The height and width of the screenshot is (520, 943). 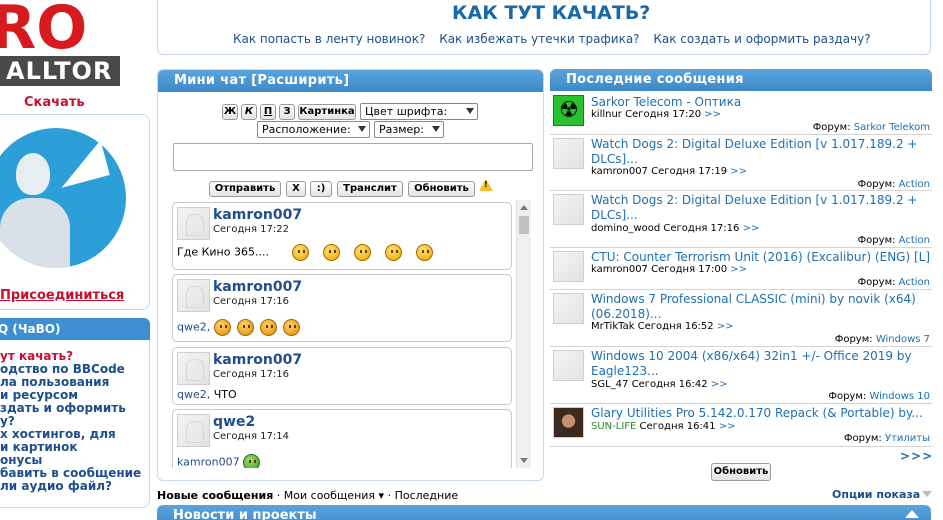 What do you see at coordinates (60, 43) in the screenshot?
I see `site-logo: RO ALLTOR` at bounding box center [60, 43].